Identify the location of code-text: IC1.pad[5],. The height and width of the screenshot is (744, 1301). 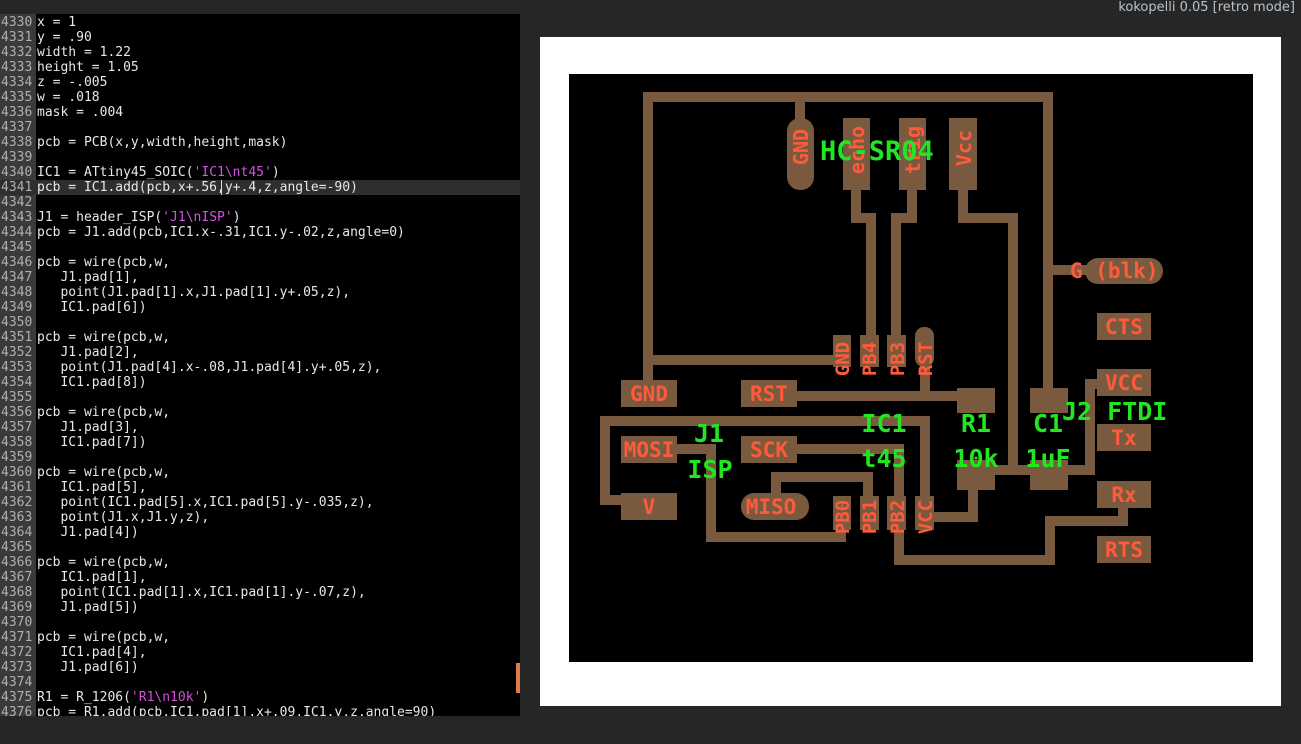
(92, 487).